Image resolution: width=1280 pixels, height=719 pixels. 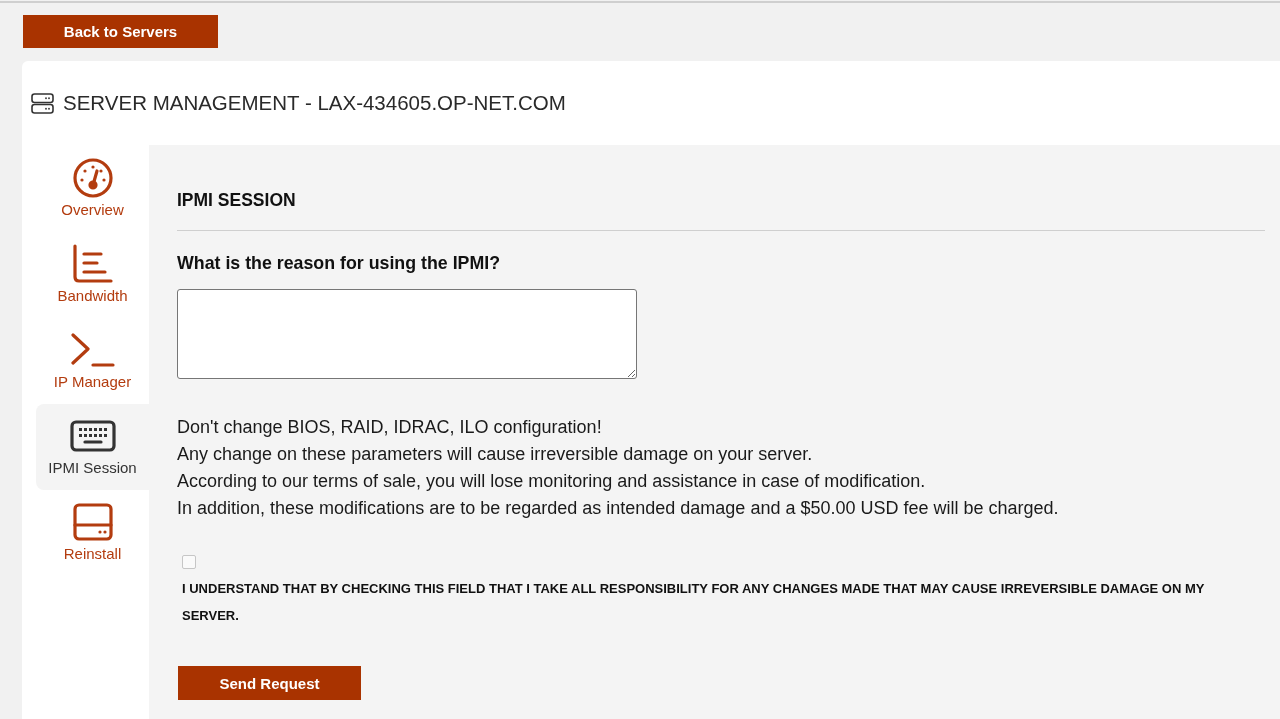 I want to click on warning-text: Don't change BIOS, RAID, IDRAC, ILO configuration!, so click(x=390, y=427).